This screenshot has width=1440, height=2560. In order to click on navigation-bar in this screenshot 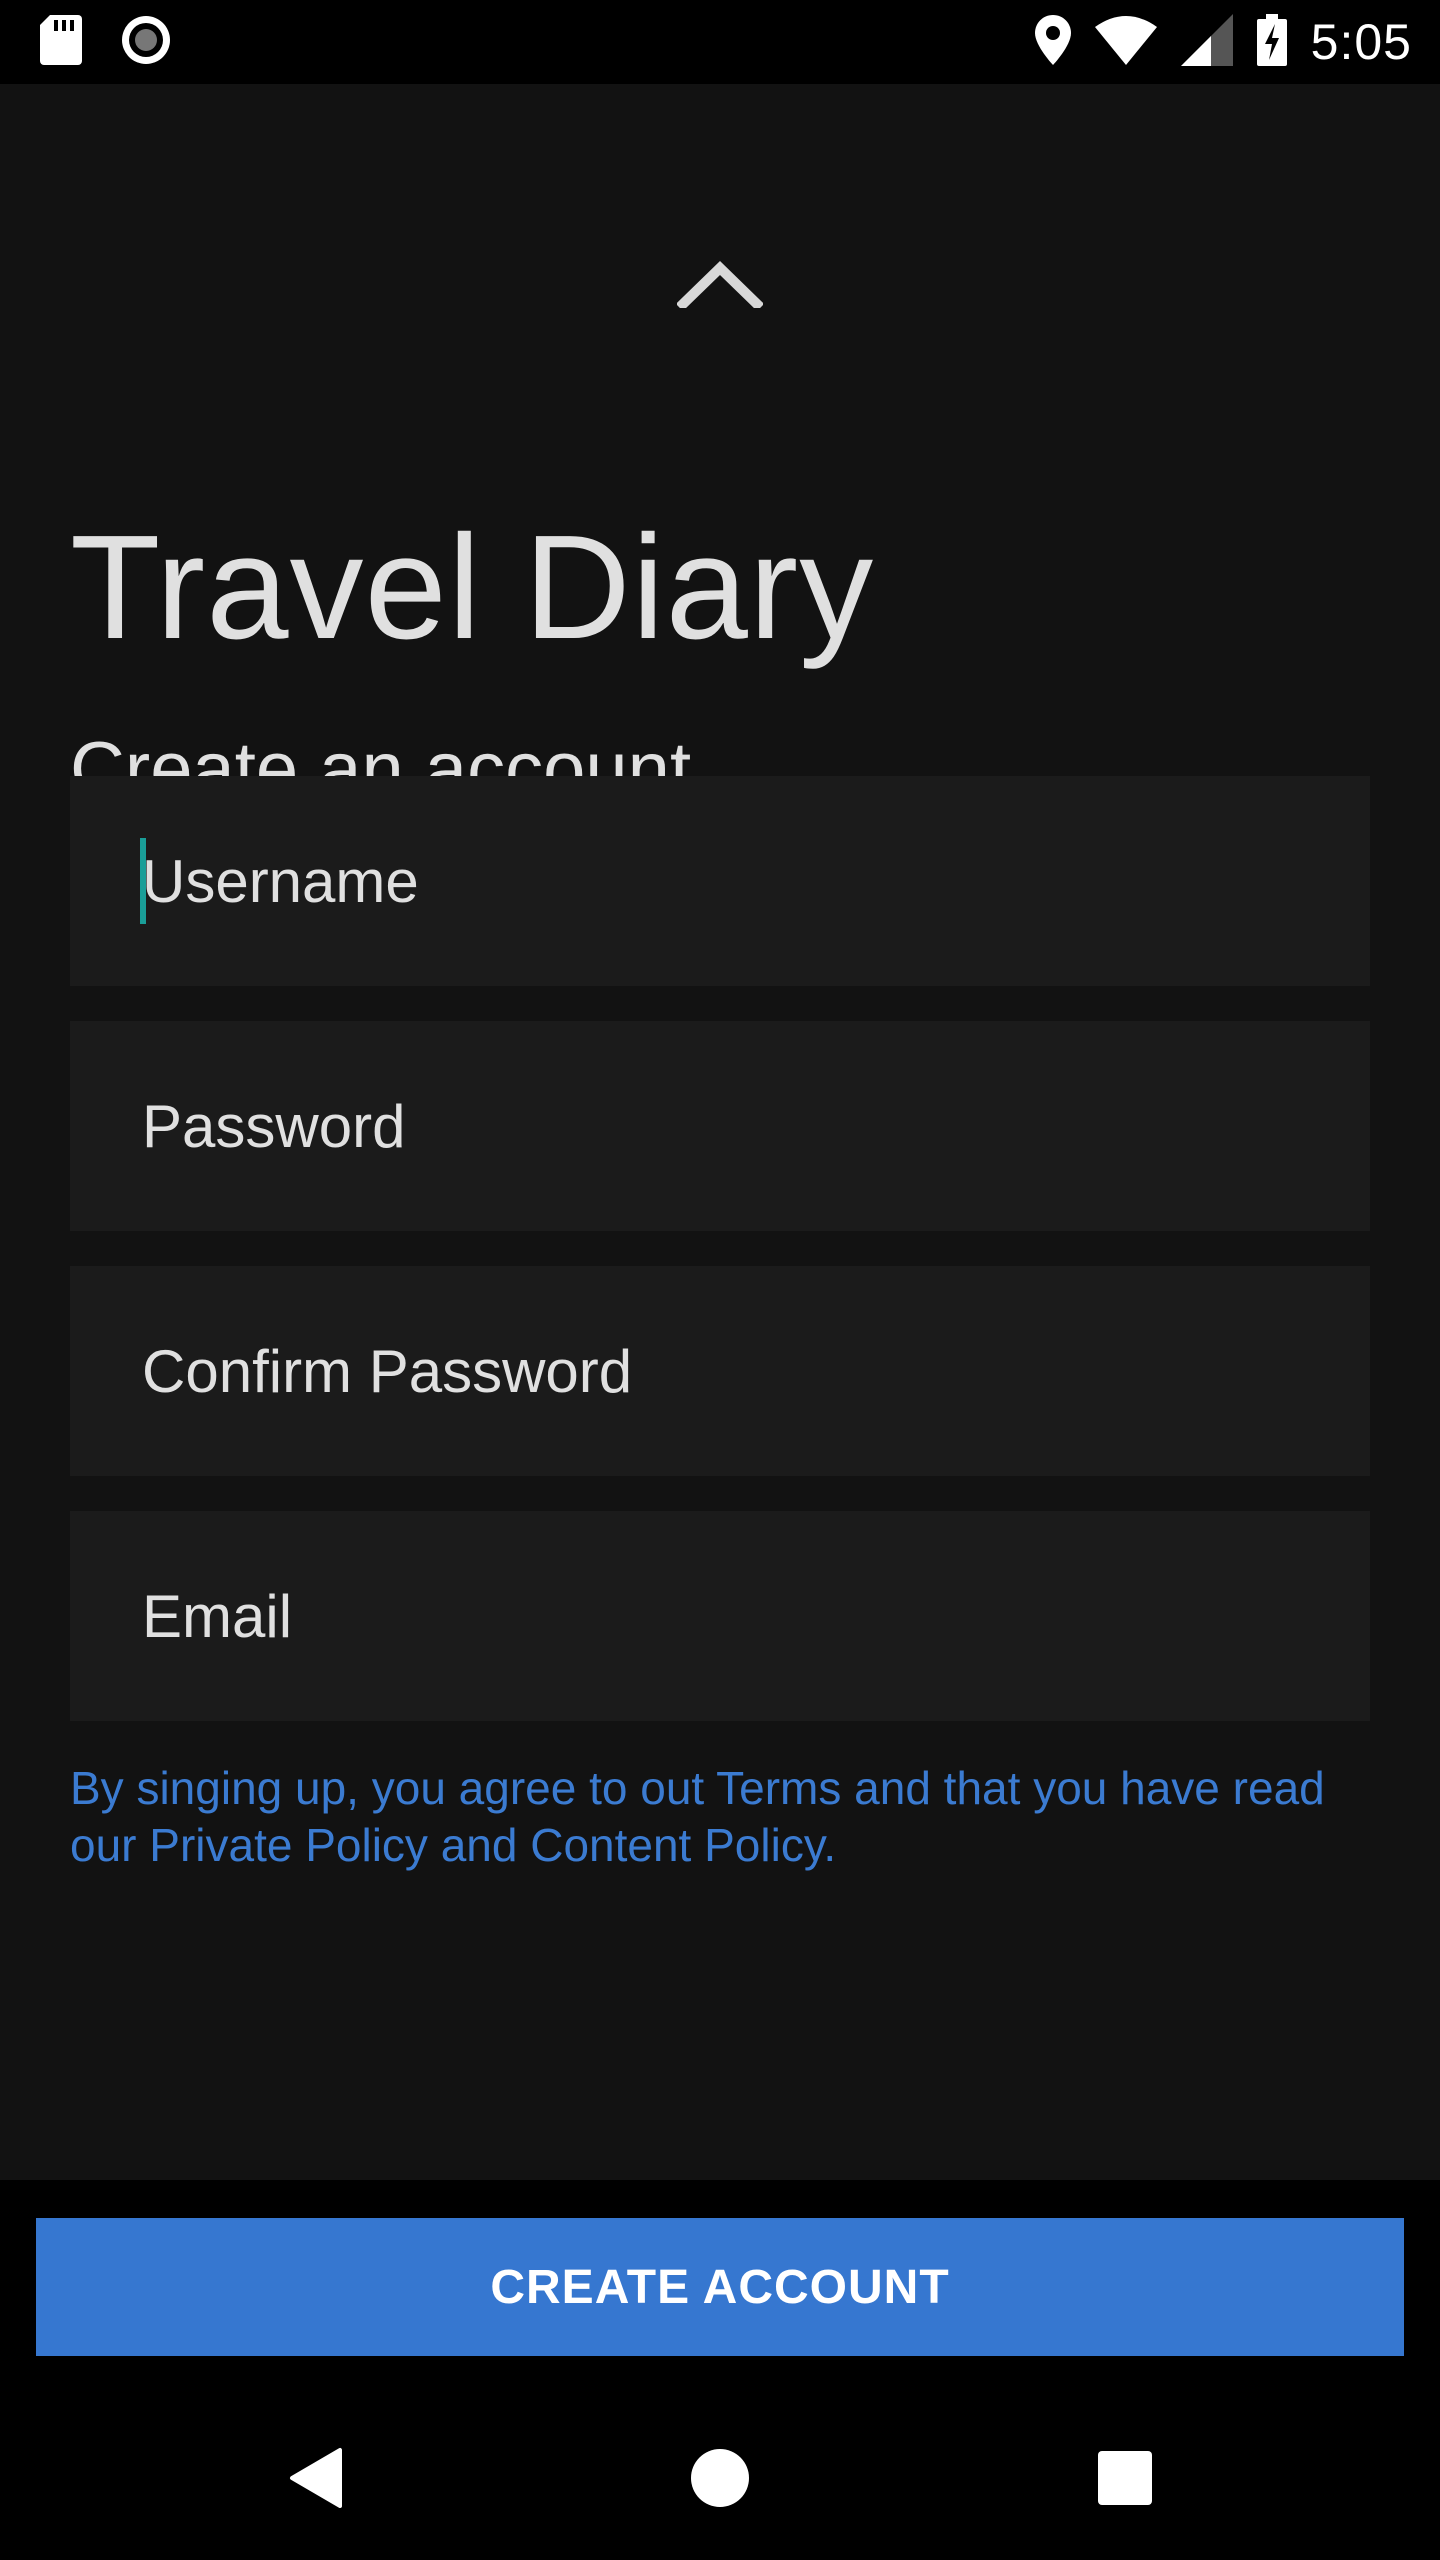, I will do `click(720, 2475)`.